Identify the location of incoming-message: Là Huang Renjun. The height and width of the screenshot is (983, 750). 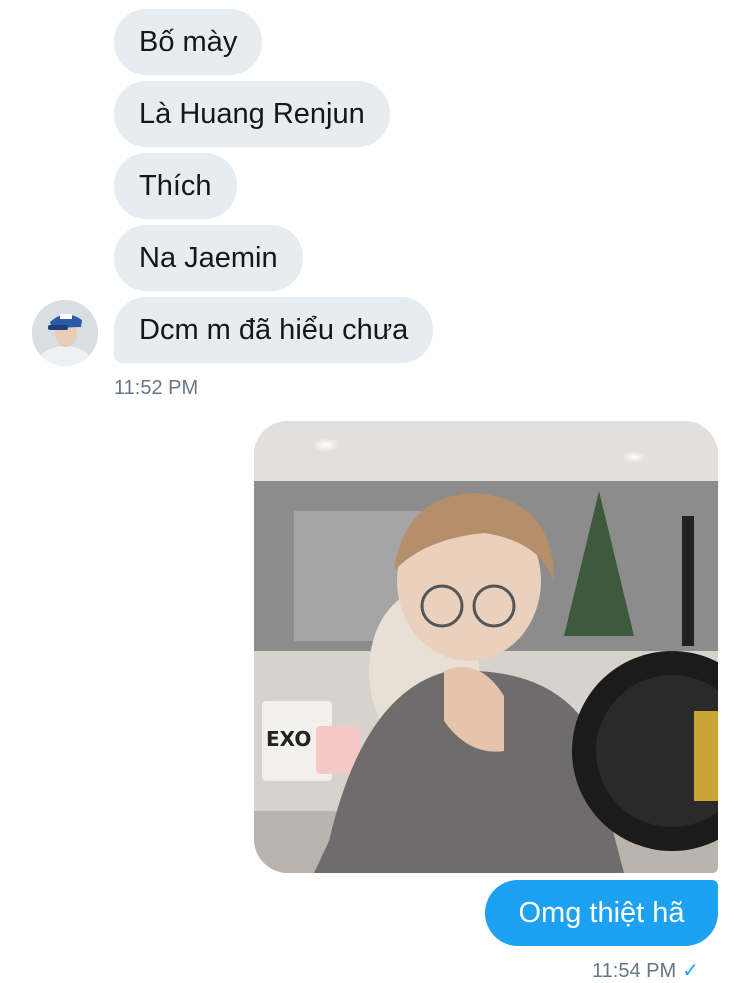
(252, 114).